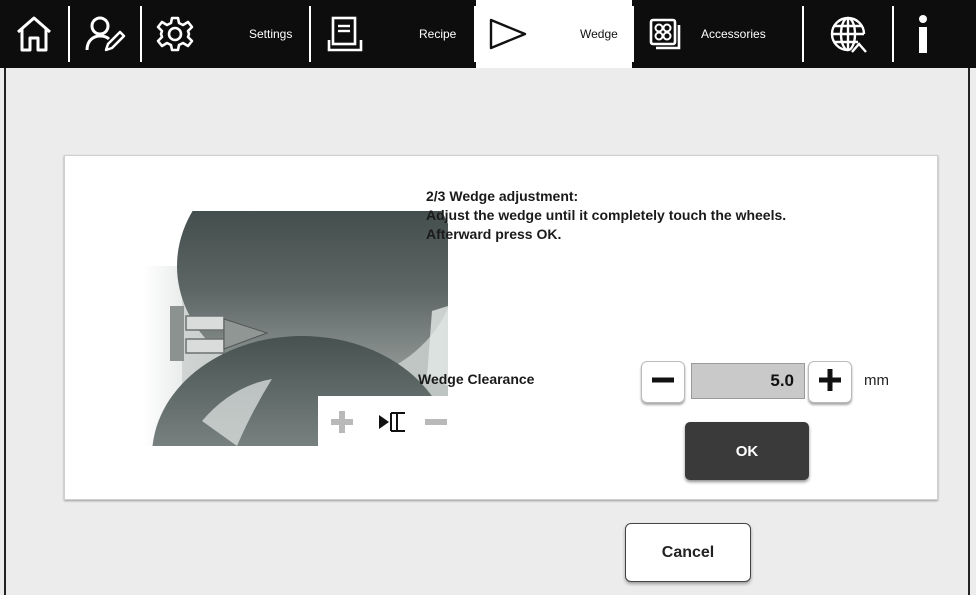 The image size is (976, 595). What do you see at coordinates (438, 34) in the screenshot?
I see `tab-recipe-label: Recipe` at bounding box center [438, 34].